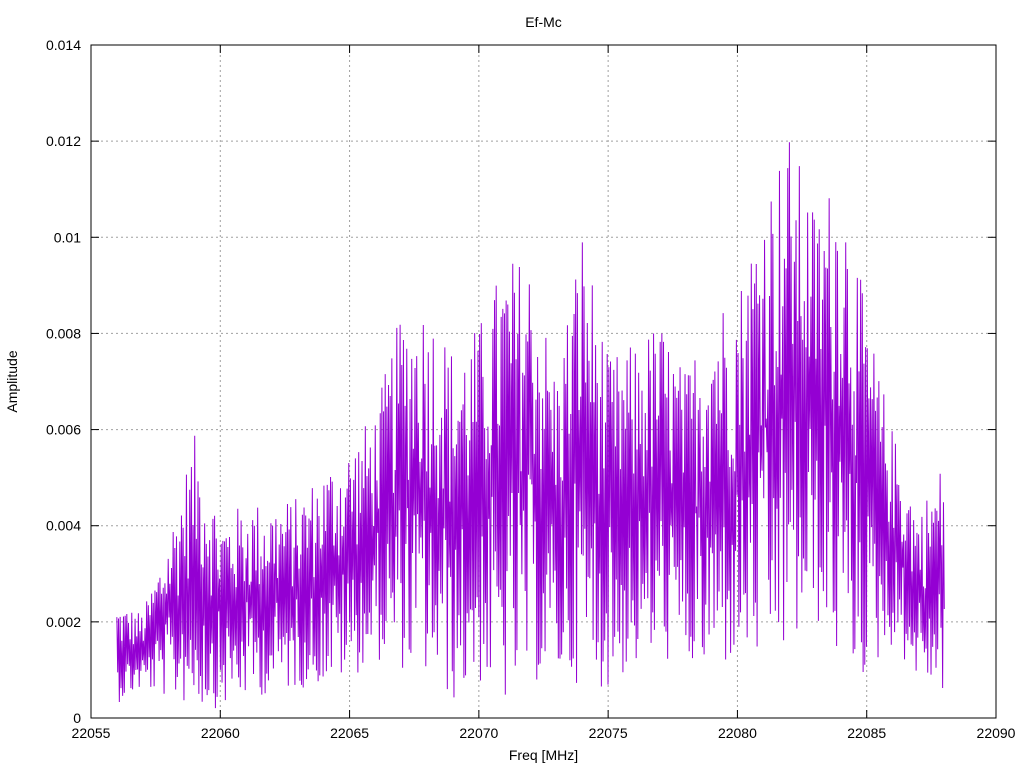 The image size is (1024, 768). What do you see at coordinates (737, 733) in the screenshot?
I see `x-tick-label: 22080` at bounding box center [737, 733].